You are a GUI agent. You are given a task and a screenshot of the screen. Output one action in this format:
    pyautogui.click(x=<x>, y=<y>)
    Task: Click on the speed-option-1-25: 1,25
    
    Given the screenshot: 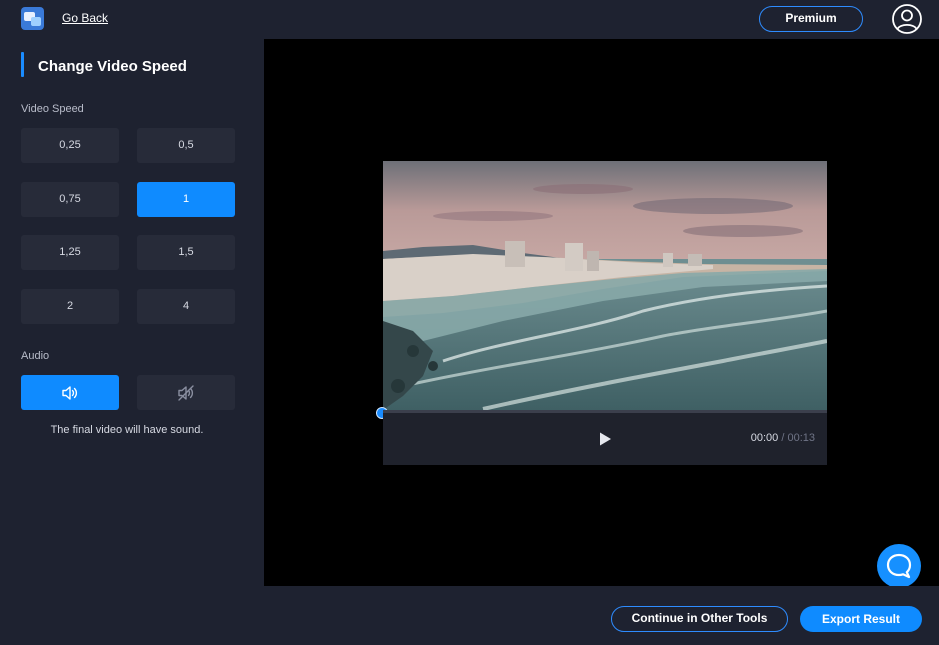 What is the action you would take?
    pyautogui.click(x=70, y=252)
    